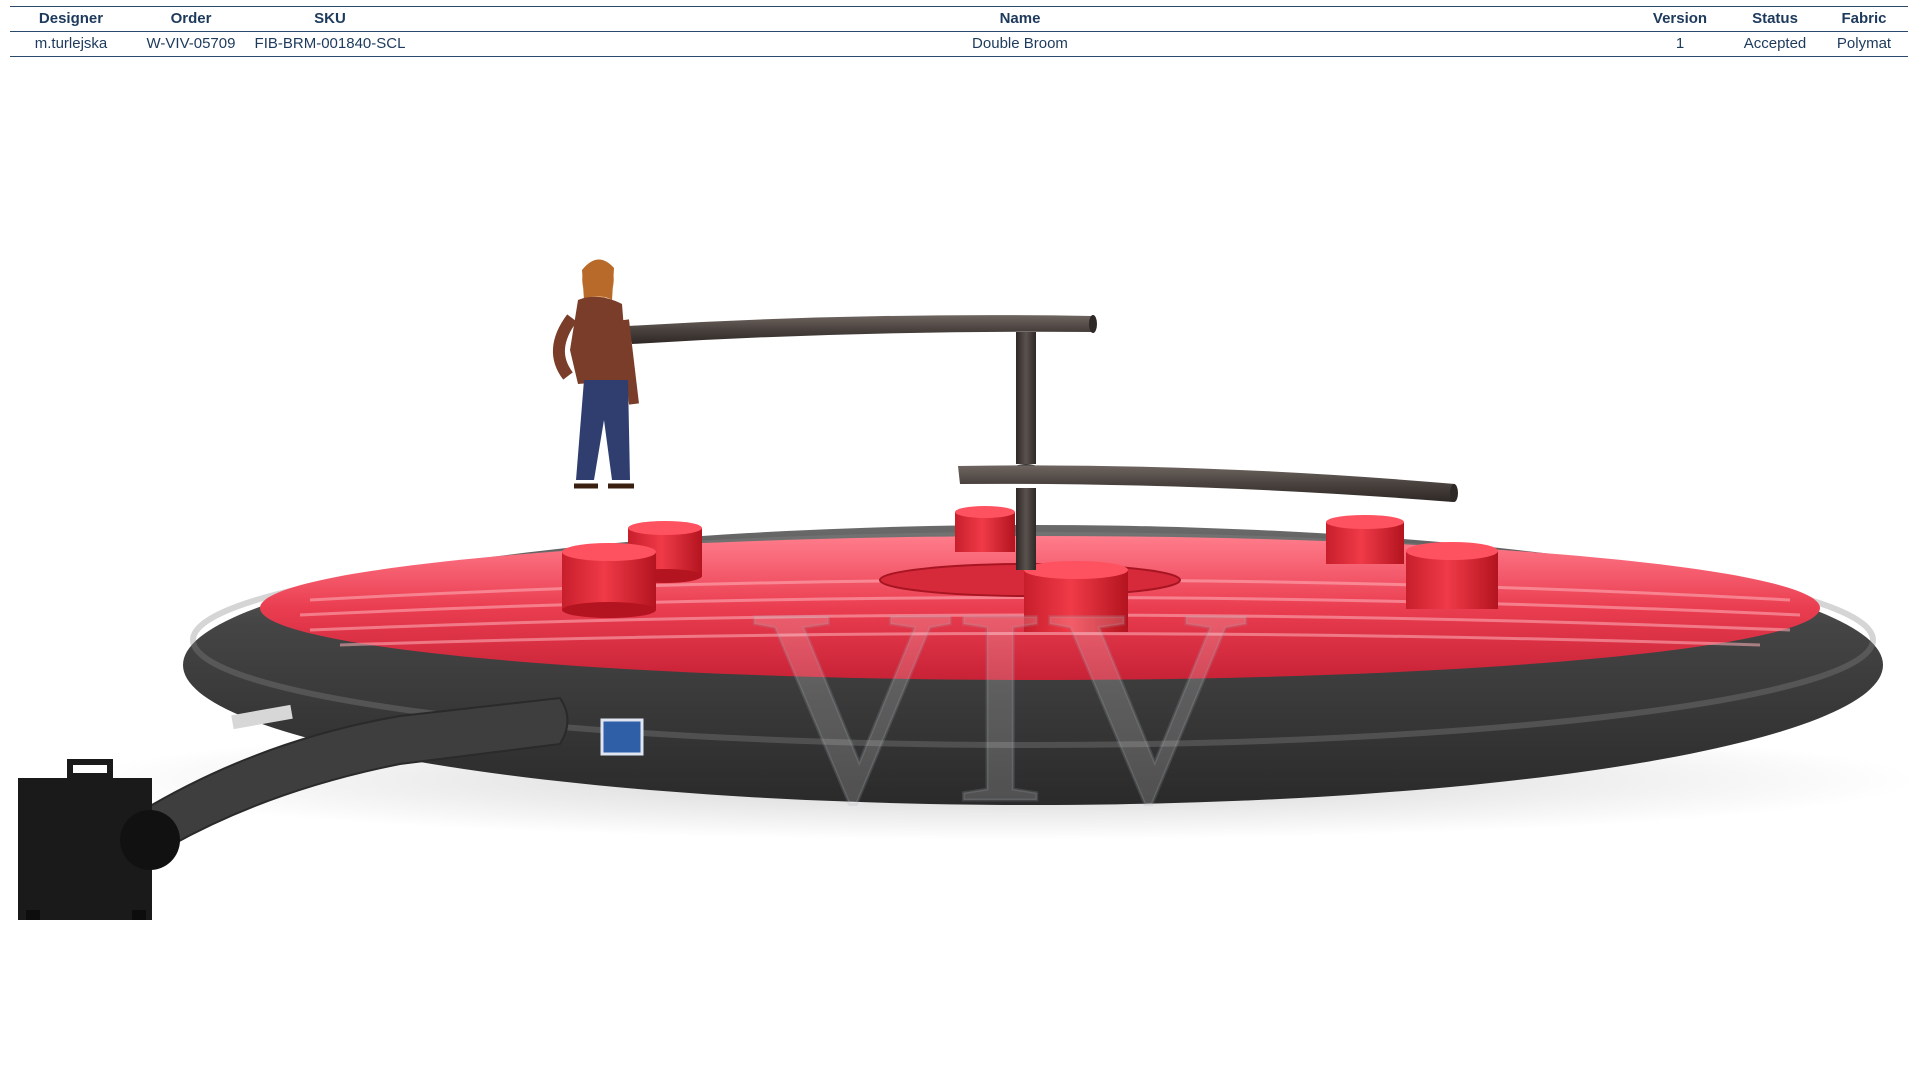 The height and width of the screenshot is (1080, 1920). Describe the element at coordinates (1775, 43) in the screenshot. I see `cell-status: Accepted` at that location.